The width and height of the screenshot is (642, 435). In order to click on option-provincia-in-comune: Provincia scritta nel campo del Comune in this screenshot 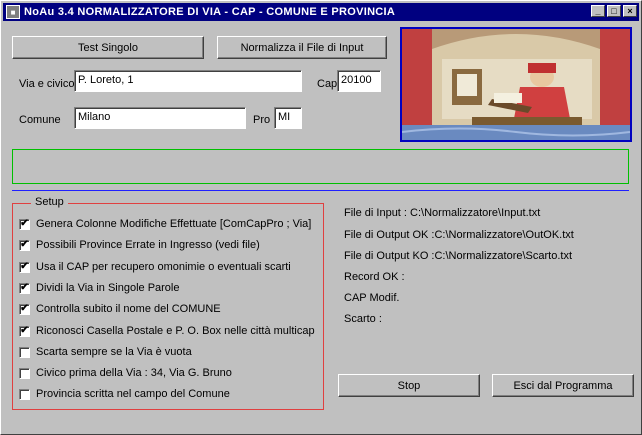, I will do `click(124, 394)`.